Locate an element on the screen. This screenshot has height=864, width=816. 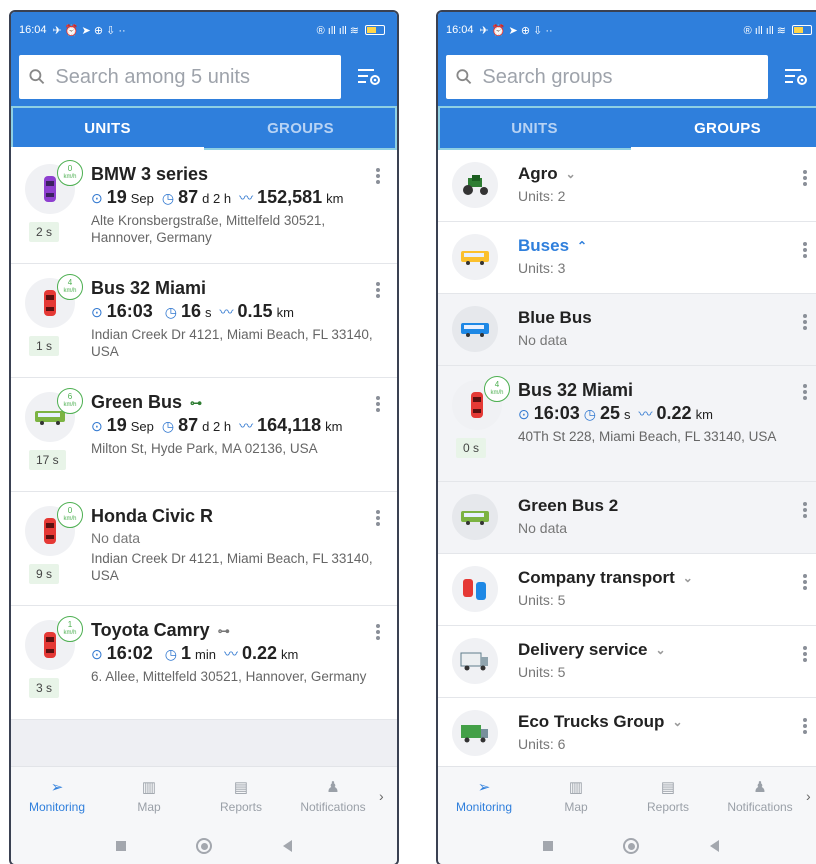
play-icon: ⊙ is located at coordinates (97, 654).